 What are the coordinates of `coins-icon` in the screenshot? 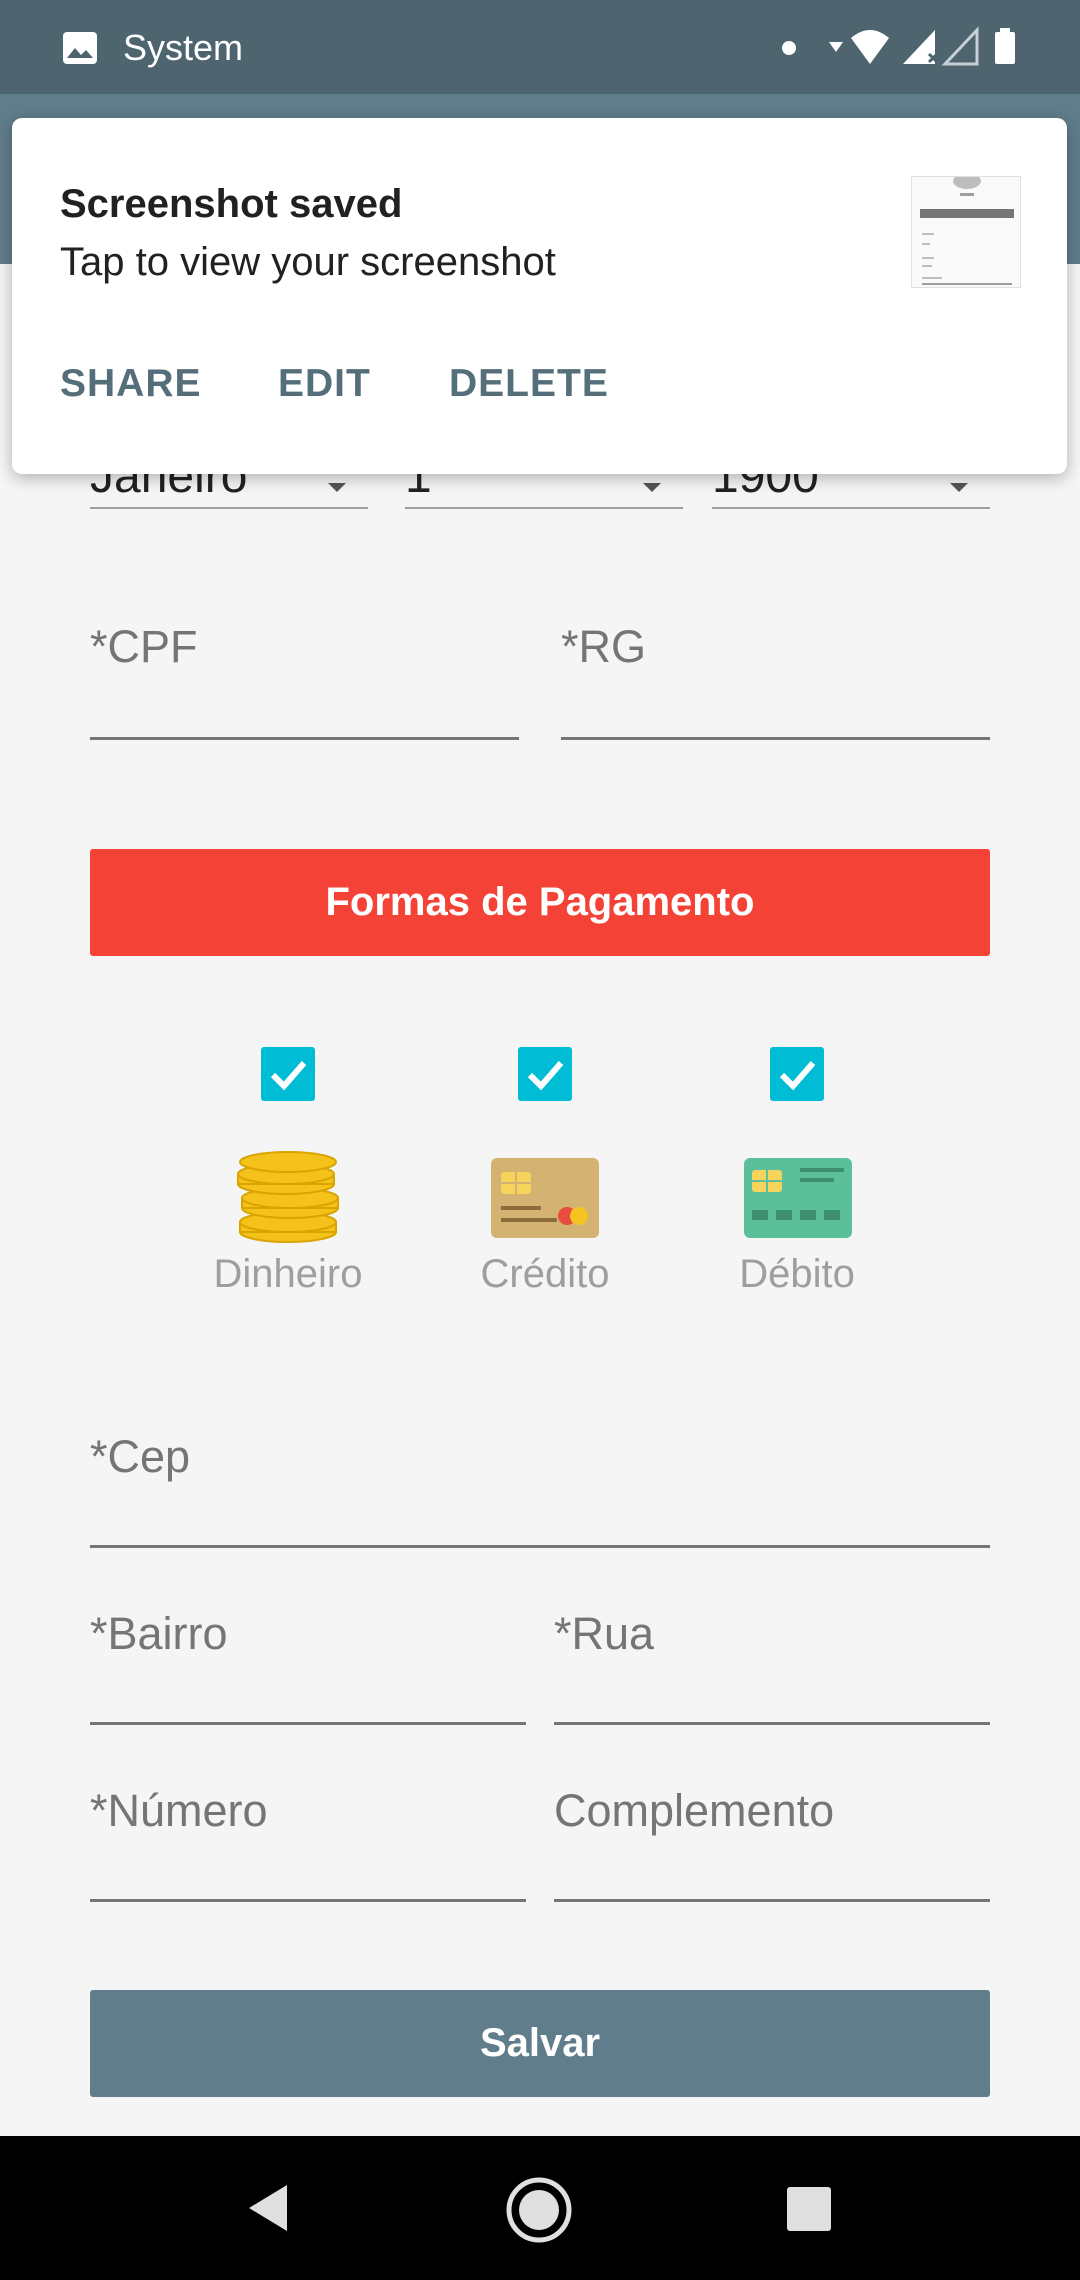 It's located at (288, 1197).